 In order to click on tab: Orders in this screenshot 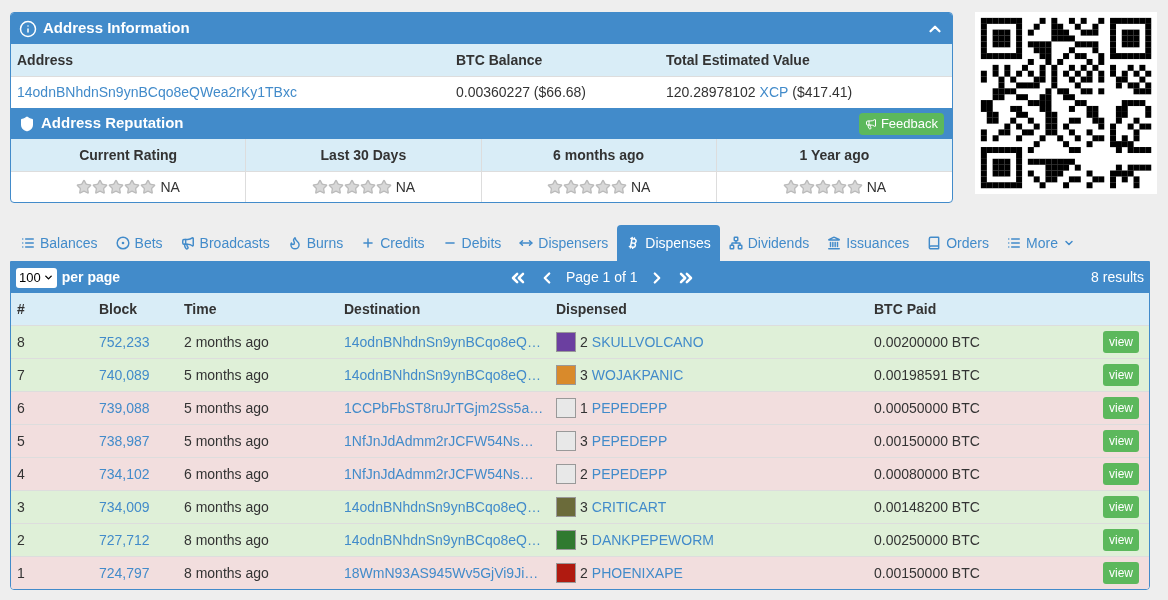, I will do `click(958, 243)`.